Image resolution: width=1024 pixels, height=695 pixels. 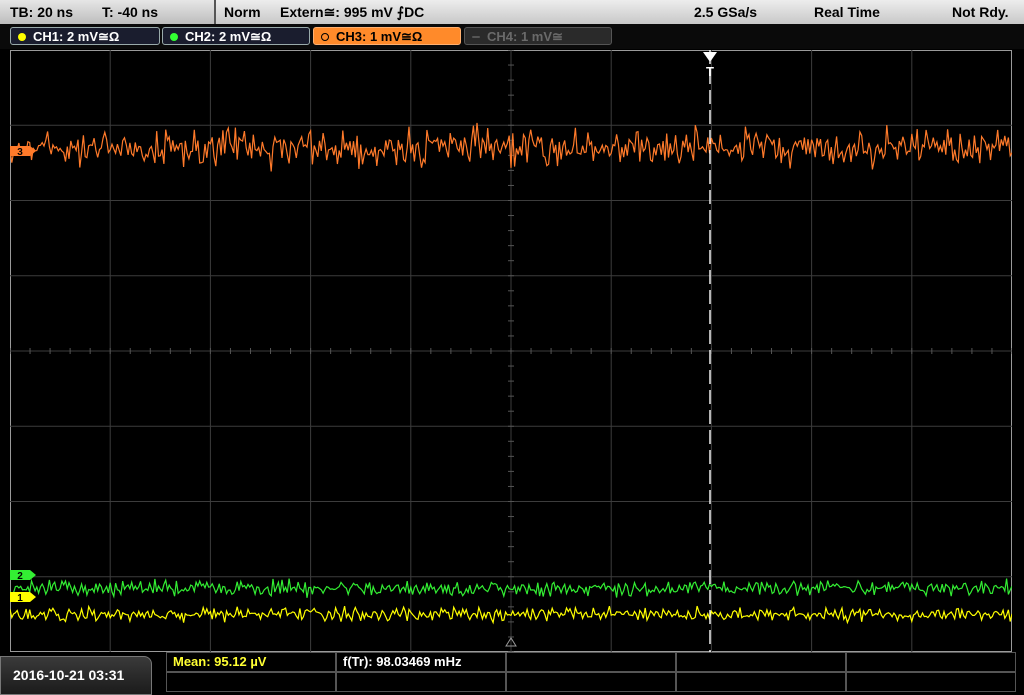 What do you see at coordinates (130, 12) in the screenshot?
I see `trigger-time-readout: T: -40 ns` at bounding box center [130, 12].